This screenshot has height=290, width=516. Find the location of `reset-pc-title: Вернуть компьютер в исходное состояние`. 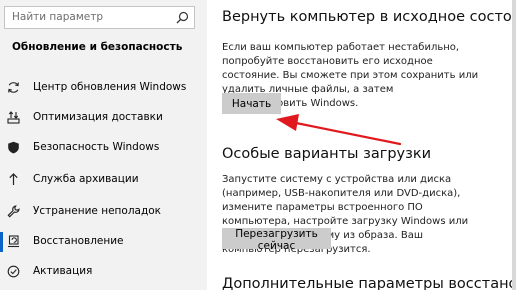

reset-pc-title: Вернуть компьютер в исходное состояние is located at coordinates (369, 17).